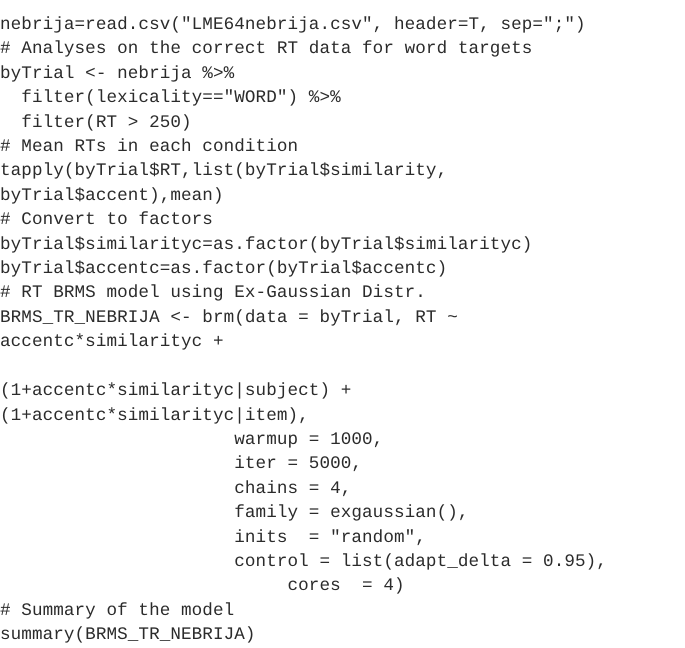  Describe the element at coordinates (181, 464) in the screenshot. I see `code-line: iter = 5000,` at that location.